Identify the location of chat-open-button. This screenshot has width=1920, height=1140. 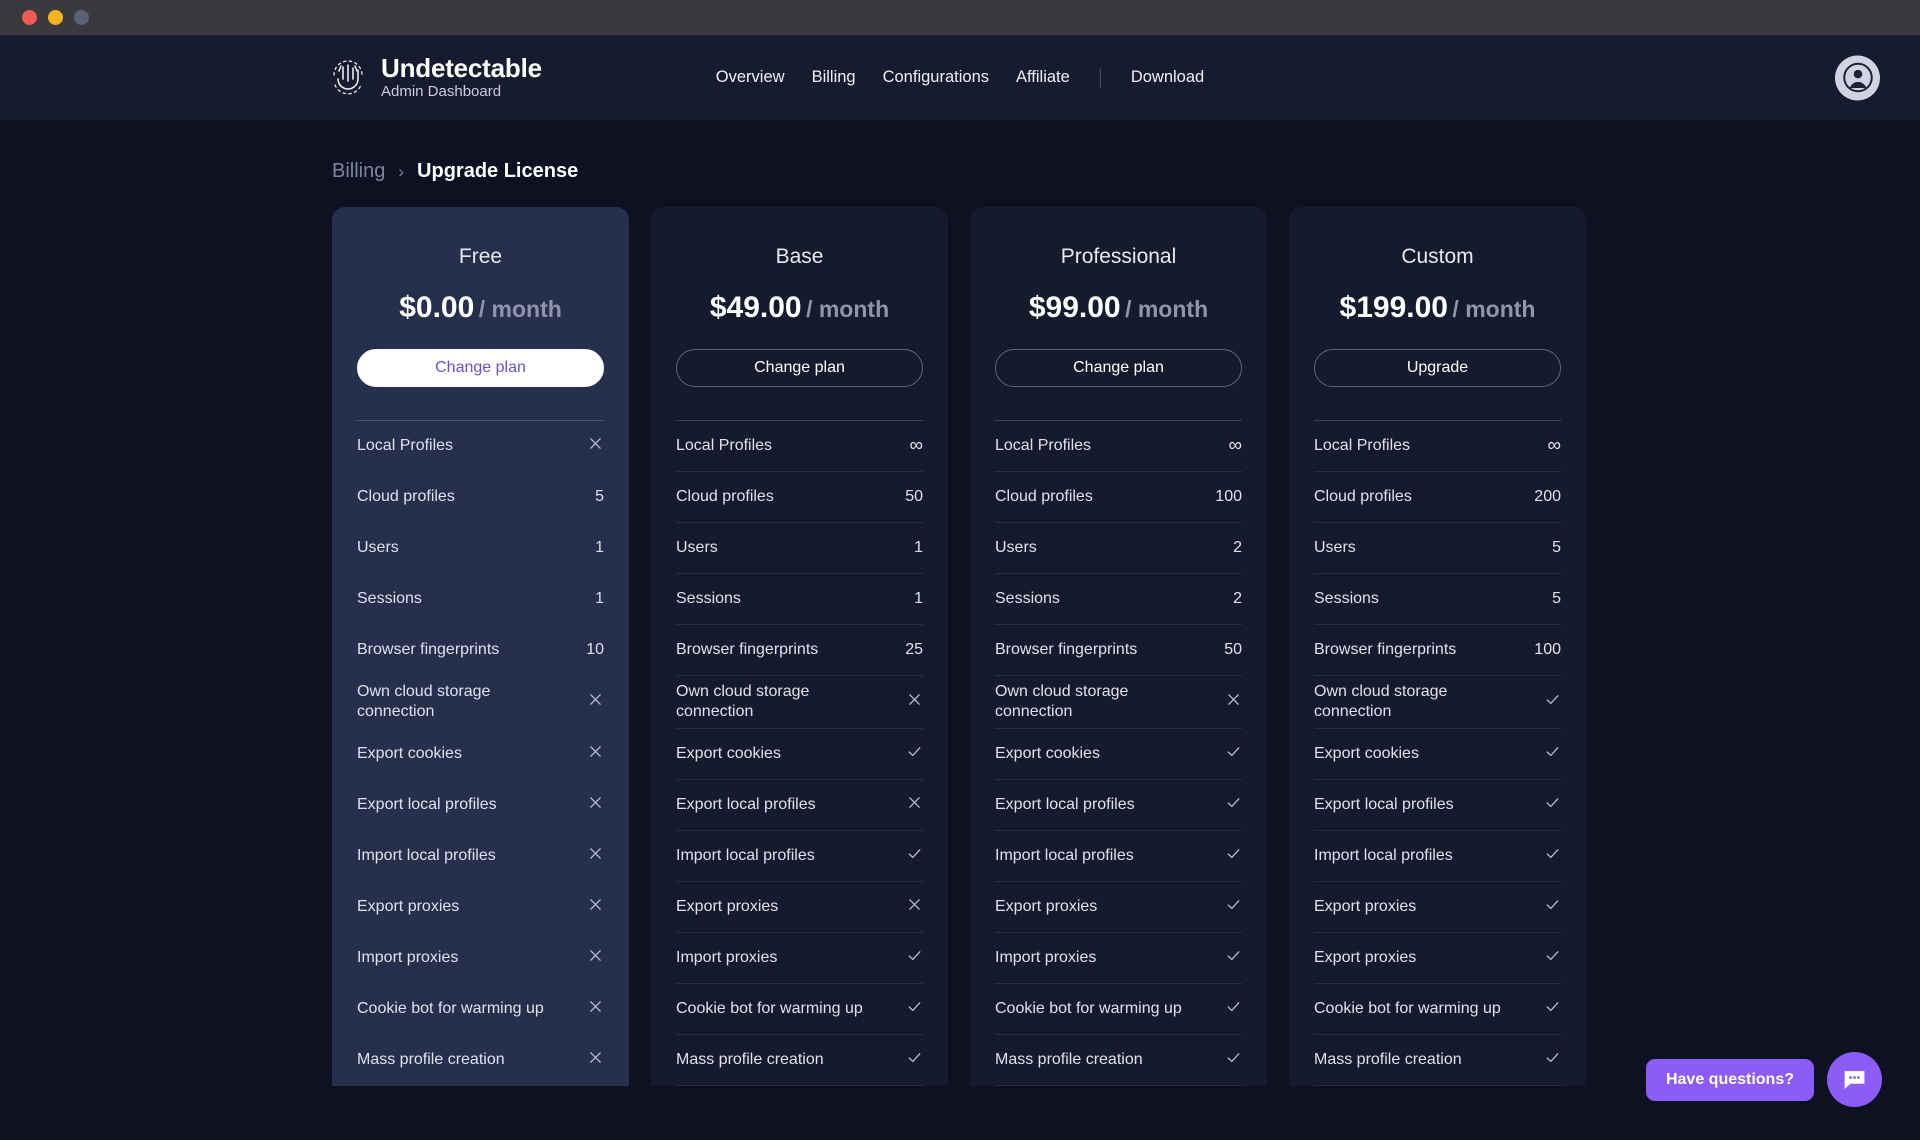
(1854, 1079).